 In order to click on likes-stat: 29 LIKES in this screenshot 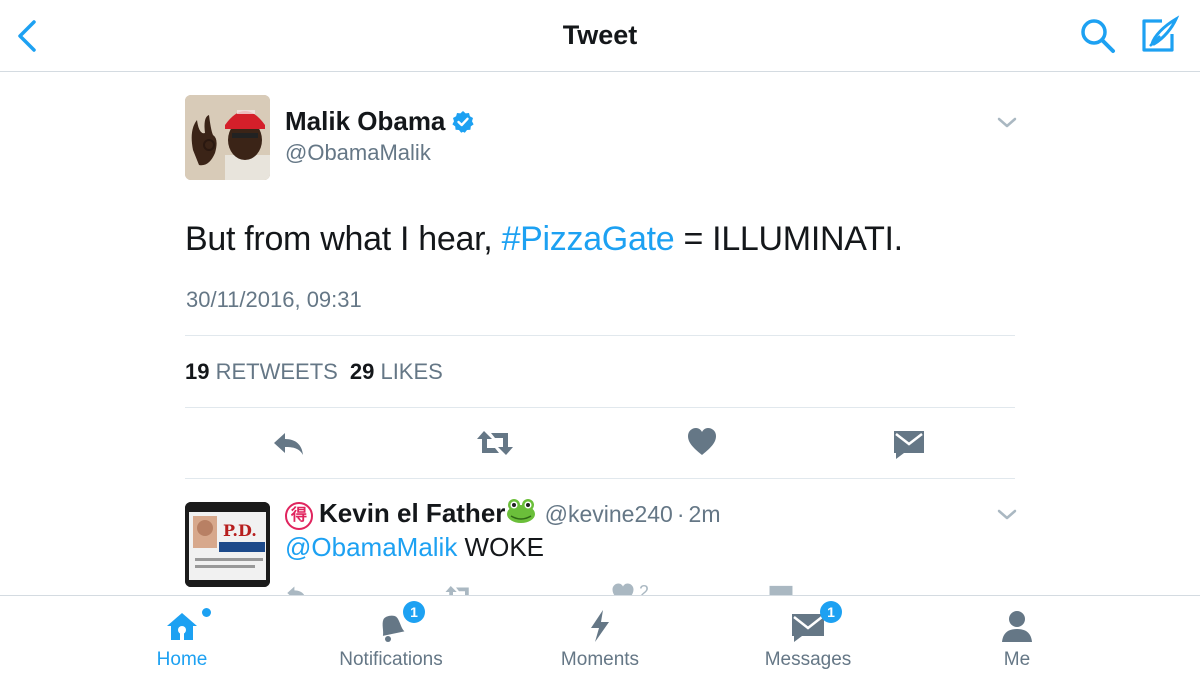, I will do `click(396, 371)`.